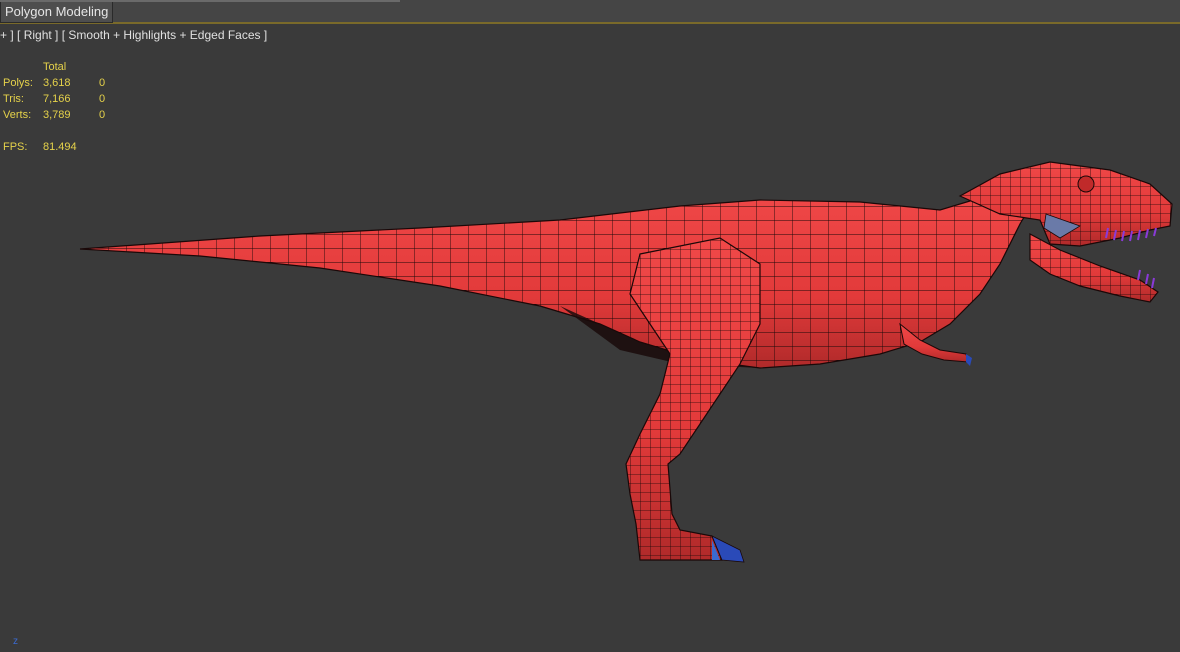 The height and width of the screenshot is (652, 1180). Describe the element at coordinates (18, 83) in the screenshot. I see `stats-label: Polys:` at that location.